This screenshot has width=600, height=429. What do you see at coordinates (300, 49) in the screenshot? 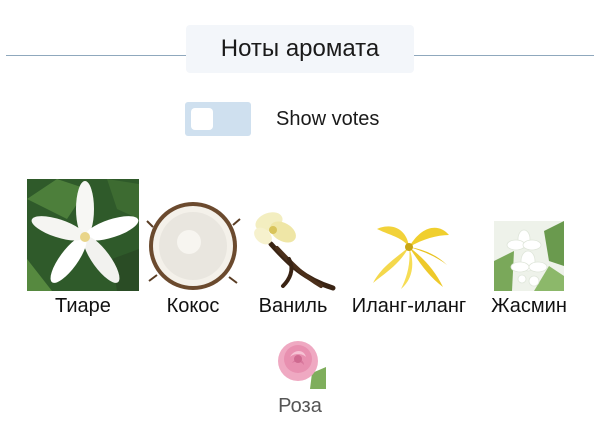
I see `section-title: Ноты аромата` at bounding box center [300, 49].